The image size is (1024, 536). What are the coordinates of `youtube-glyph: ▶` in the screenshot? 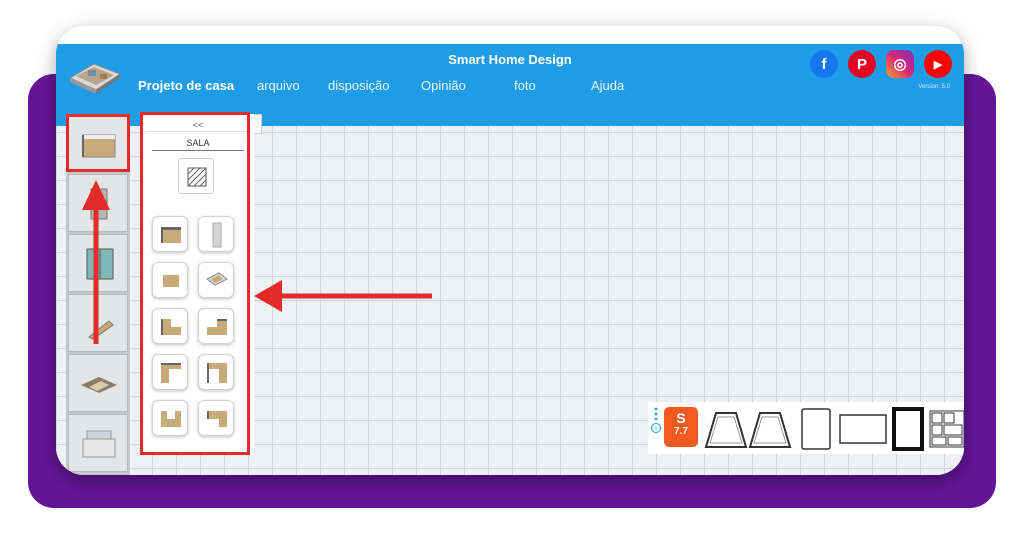 It's located at (938, 64).